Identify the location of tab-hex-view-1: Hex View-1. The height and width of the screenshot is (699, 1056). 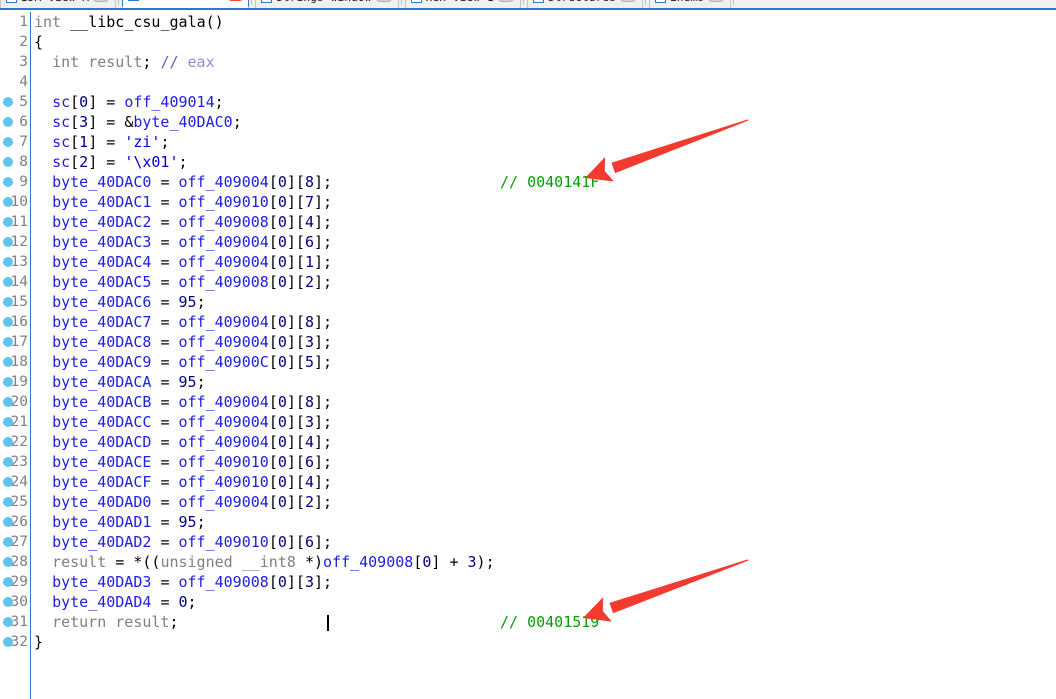
(462, 4).